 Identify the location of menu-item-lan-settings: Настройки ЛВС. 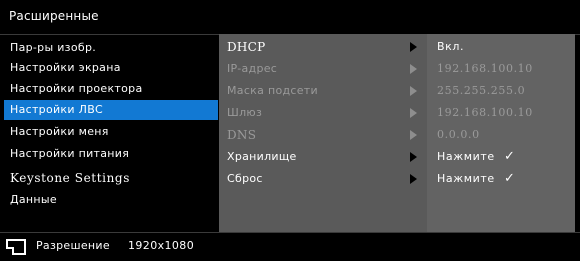
(111, 110).